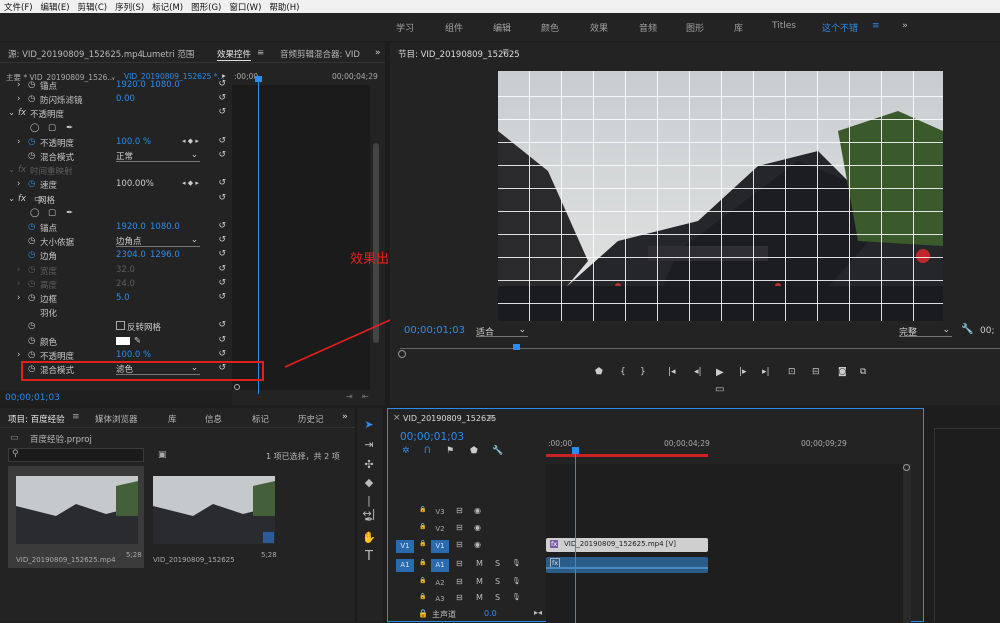 This screenshot has width=1000, height=623. What do you see at coordinates (792, 372) in the screenshot?
I see `lift-icon: ⊡` at bounding box center [792, 372].